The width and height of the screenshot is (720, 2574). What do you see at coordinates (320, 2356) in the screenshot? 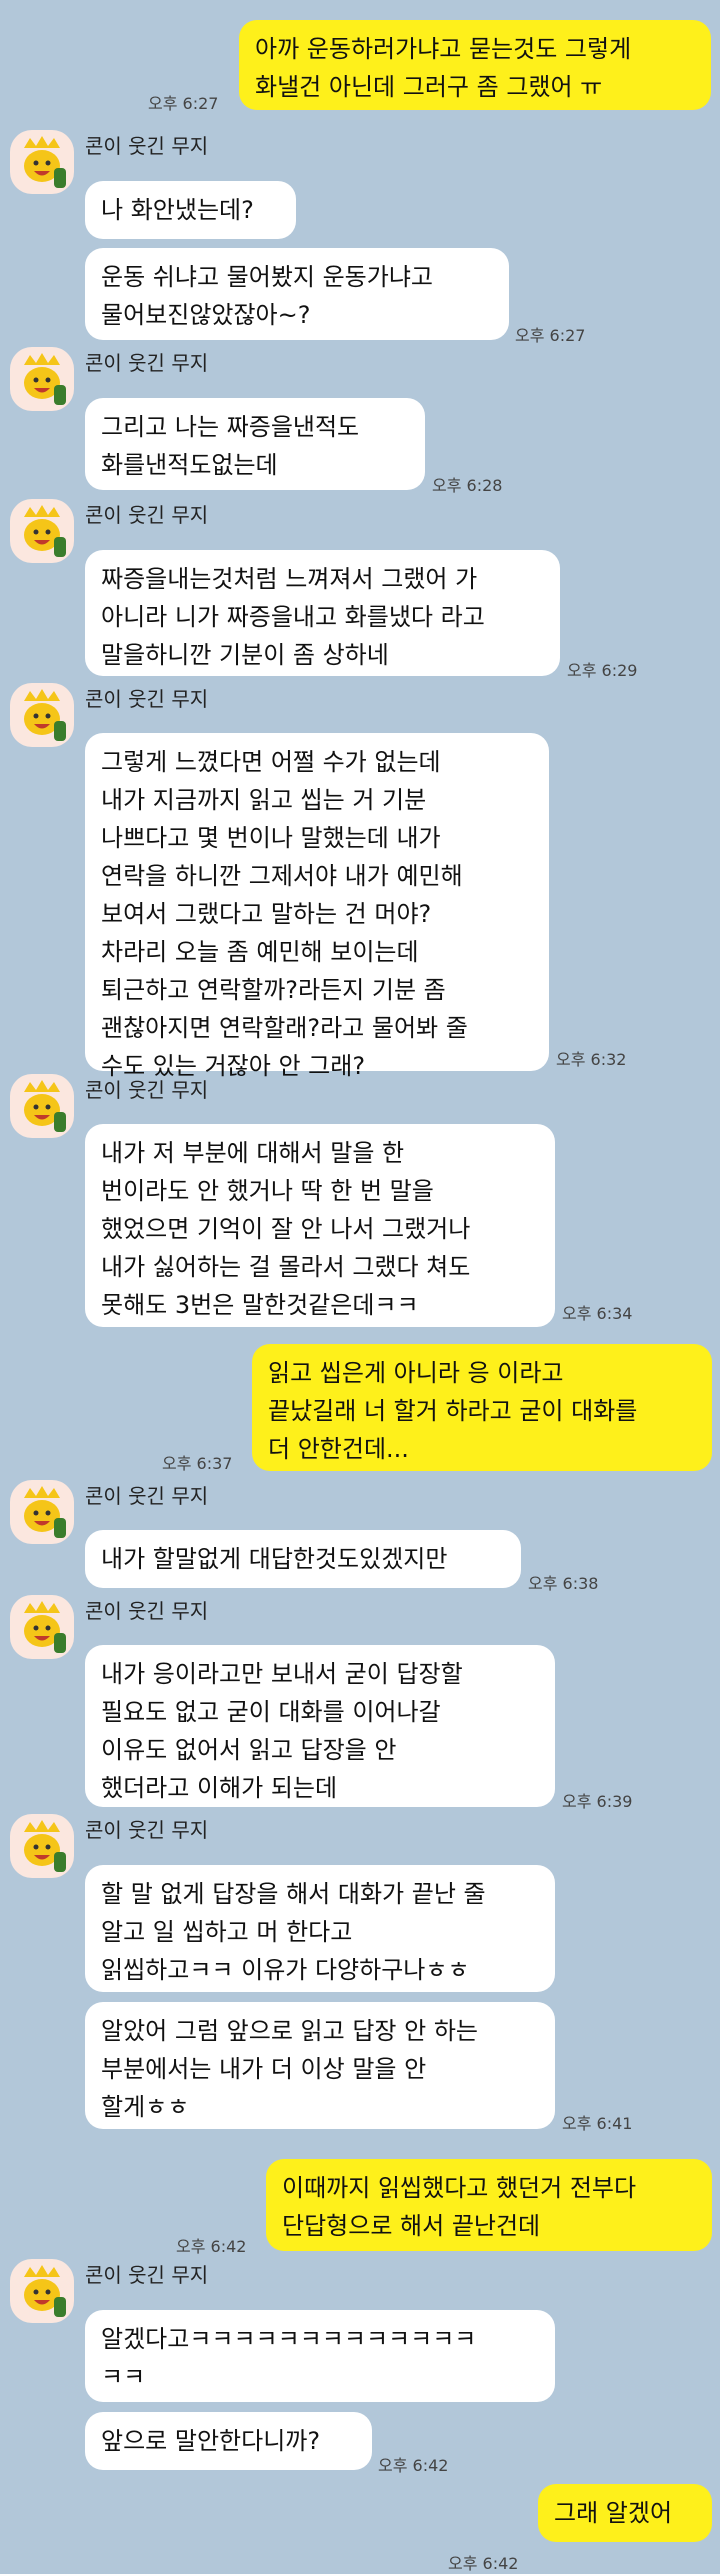
I see `incoming-message-bubble: 알겠다고ㅋㅋㅋㅋㅋㅋㅋㅋㅋㅋㅋㅋㅋ ㅋㅋ` at bounding box center [320, 2356].